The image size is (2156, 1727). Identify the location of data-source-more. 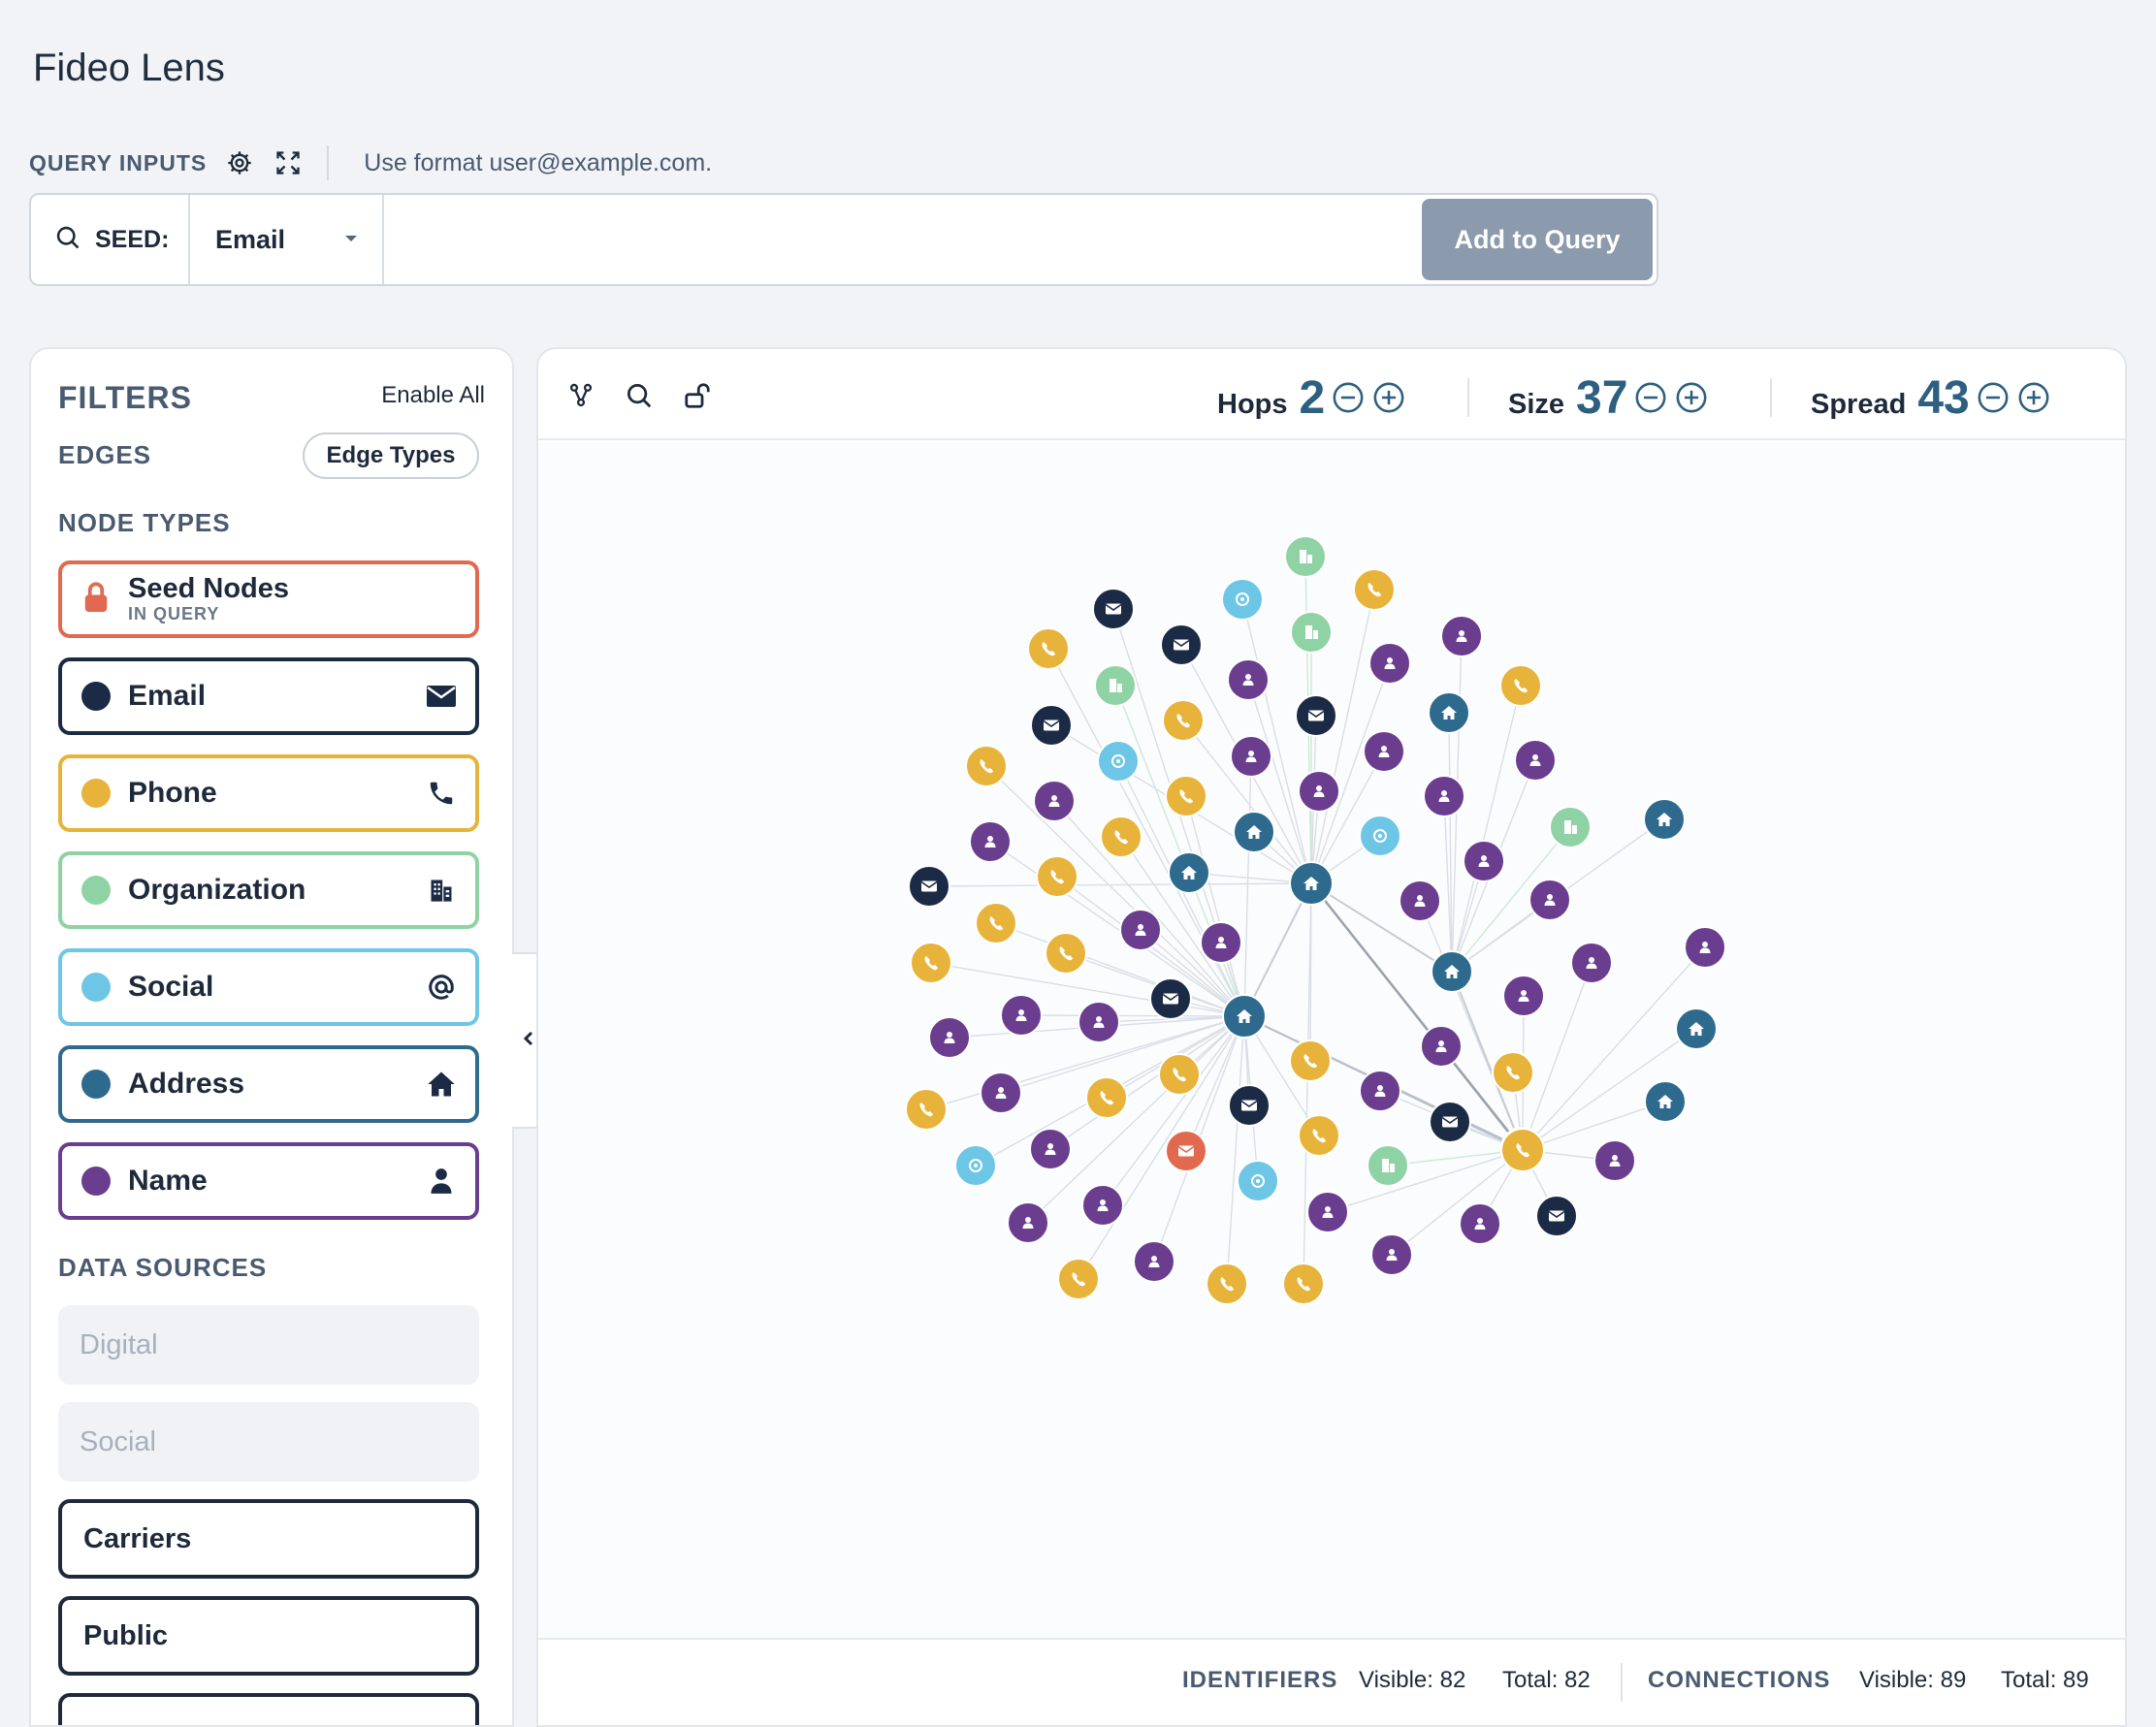
(268, 1709).